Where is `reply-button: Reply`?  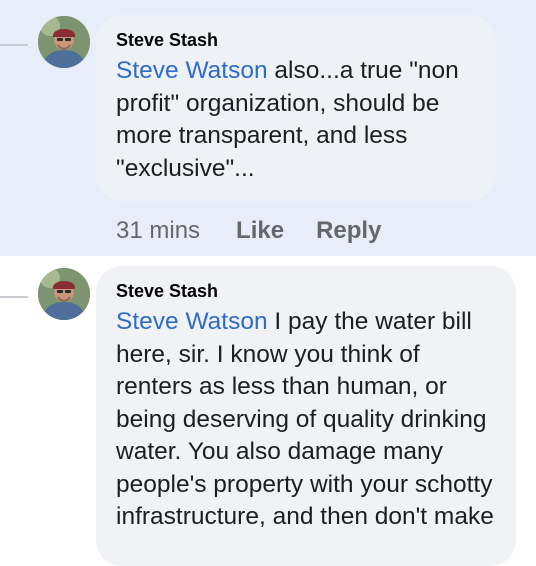 reply-button: Reply is located at coordinates (348, 231).